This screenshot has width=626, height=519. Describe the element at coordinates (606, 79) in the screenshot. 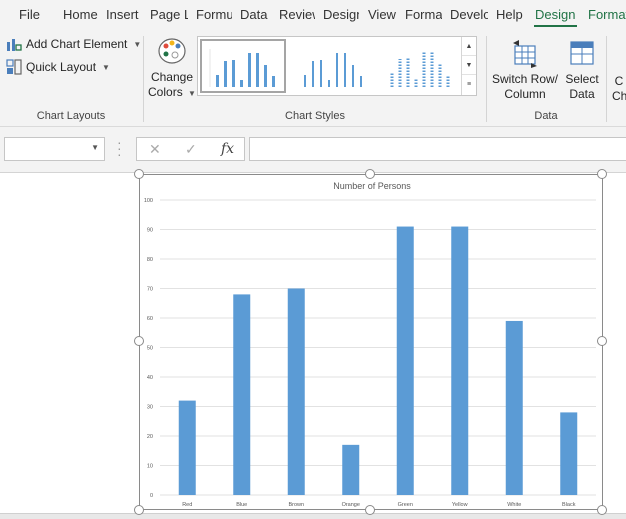

I see `group-divider` at that location.